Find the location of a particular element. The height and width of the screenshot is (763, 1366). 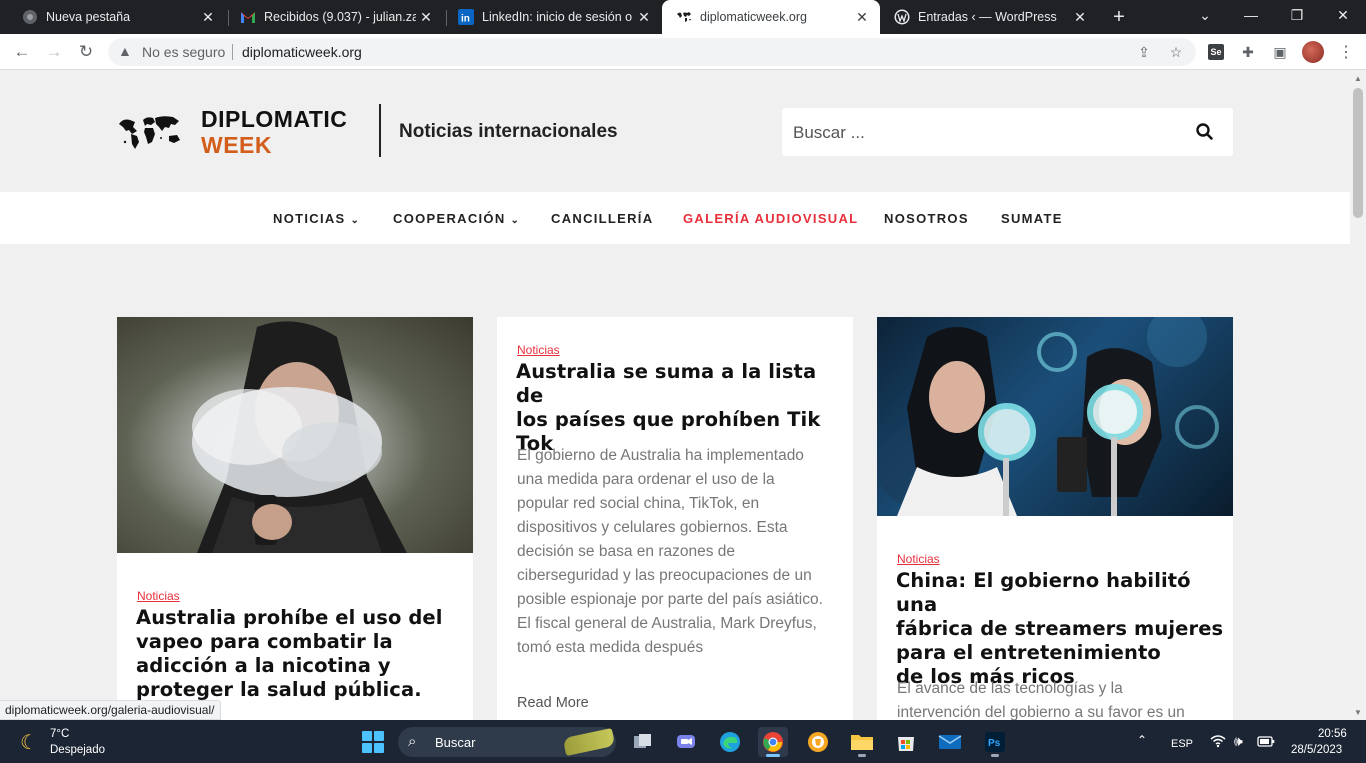

show-hidden-icons-icon: ⌃ is located at coordinates (1142, 740).